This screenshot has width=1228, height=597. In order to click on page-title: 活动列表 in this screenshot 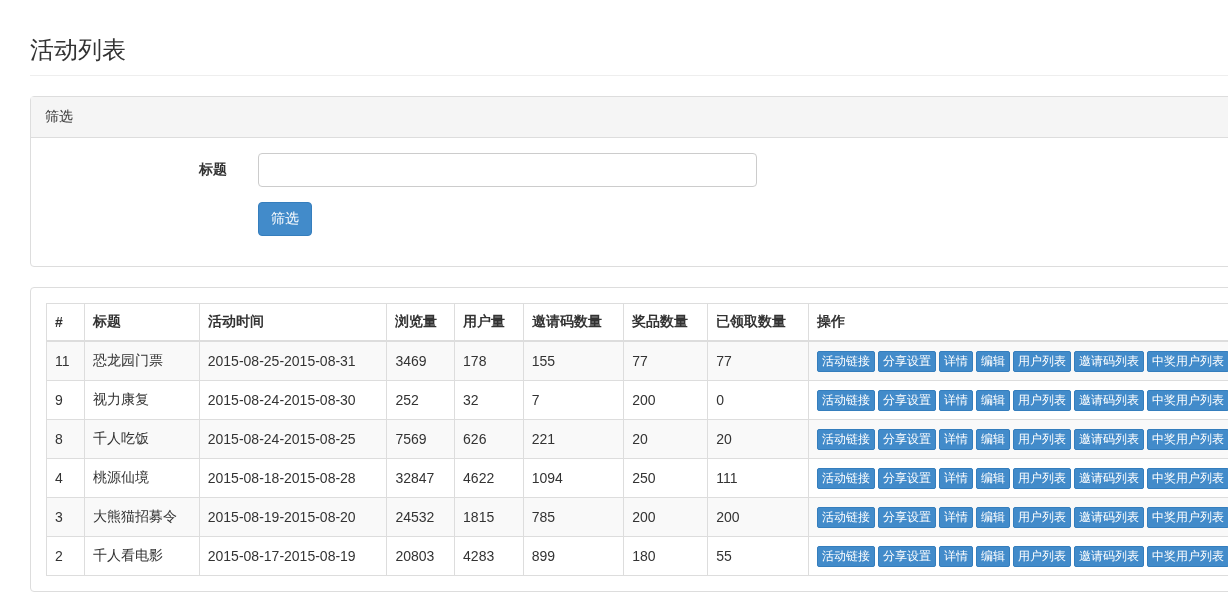, I will do `click(629, 38)`.